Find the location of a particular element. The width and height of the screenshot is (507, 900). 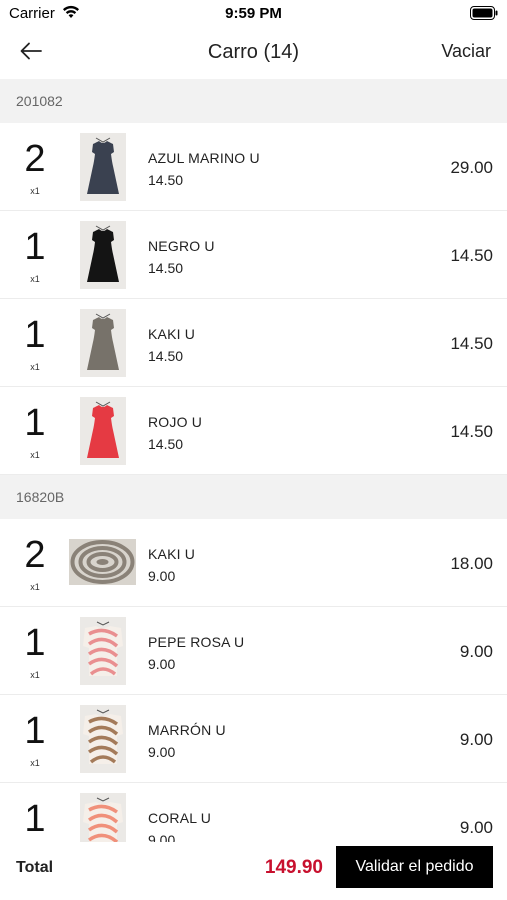

clock: 9:59 PM is located at coordinates (253, 13).